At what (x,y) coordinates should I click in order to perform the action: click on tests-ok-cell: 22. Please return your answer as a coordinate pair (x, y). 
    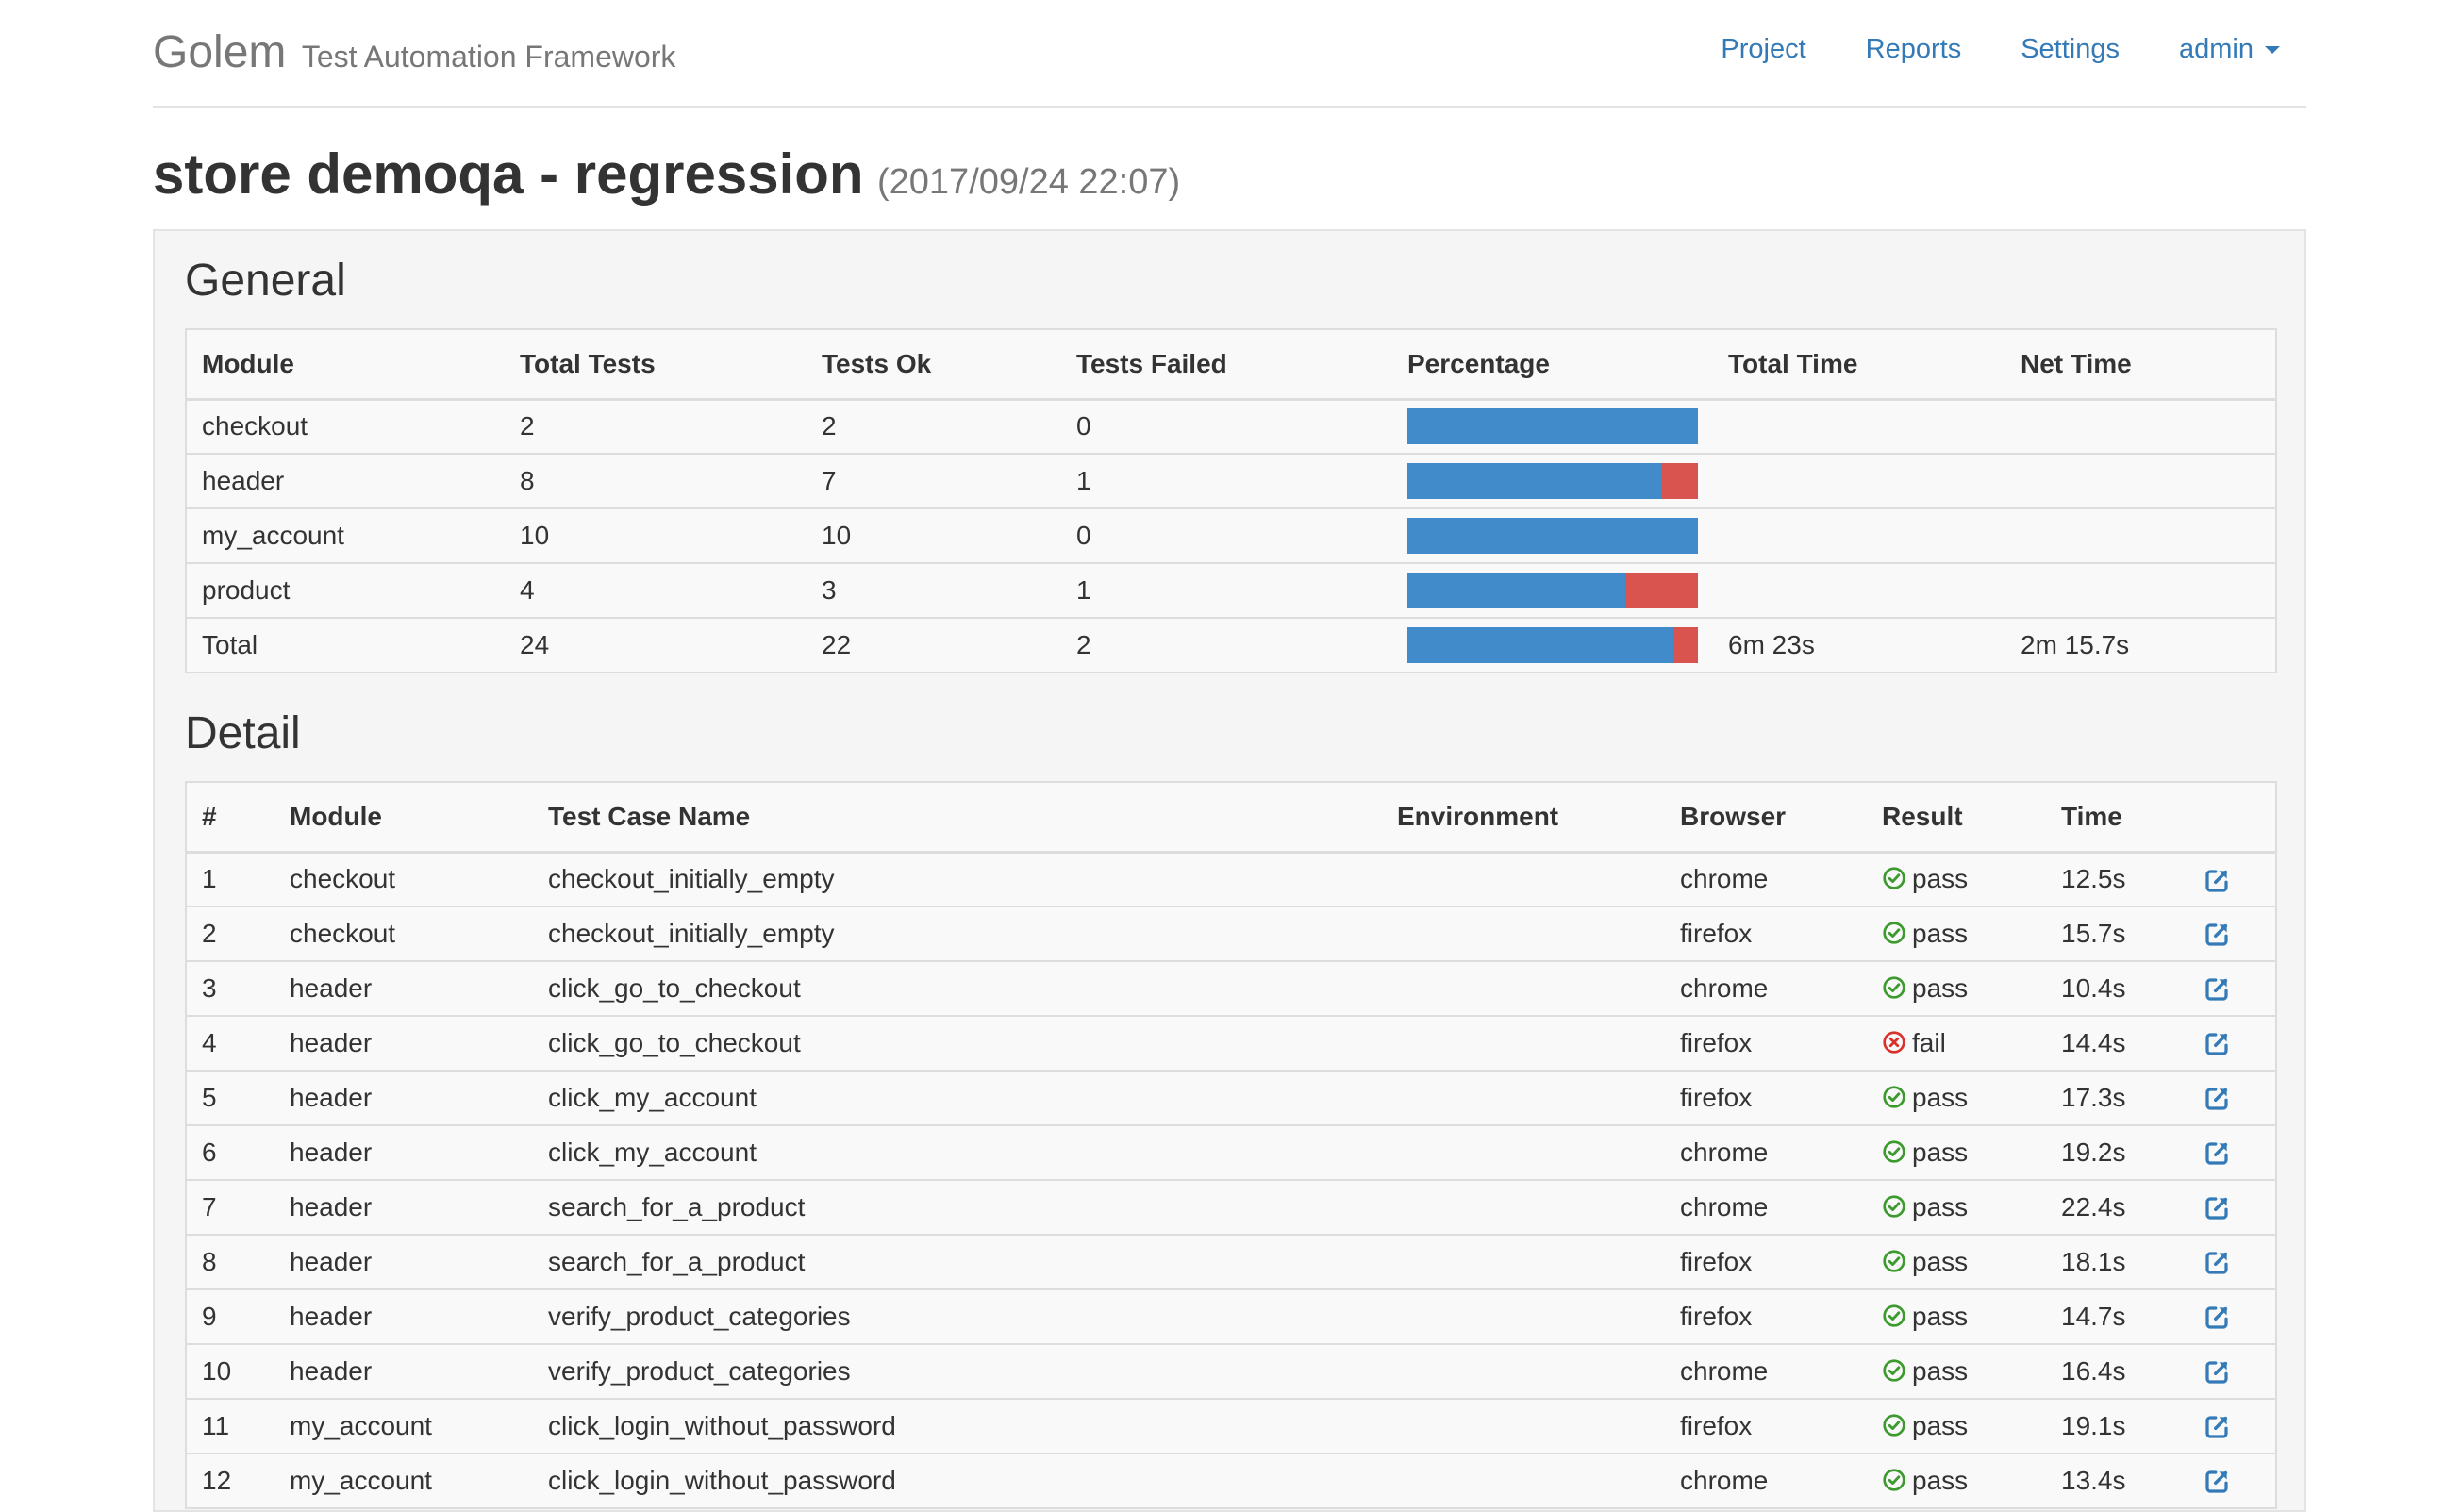
    Looking at the image, I should click on (934, 645).